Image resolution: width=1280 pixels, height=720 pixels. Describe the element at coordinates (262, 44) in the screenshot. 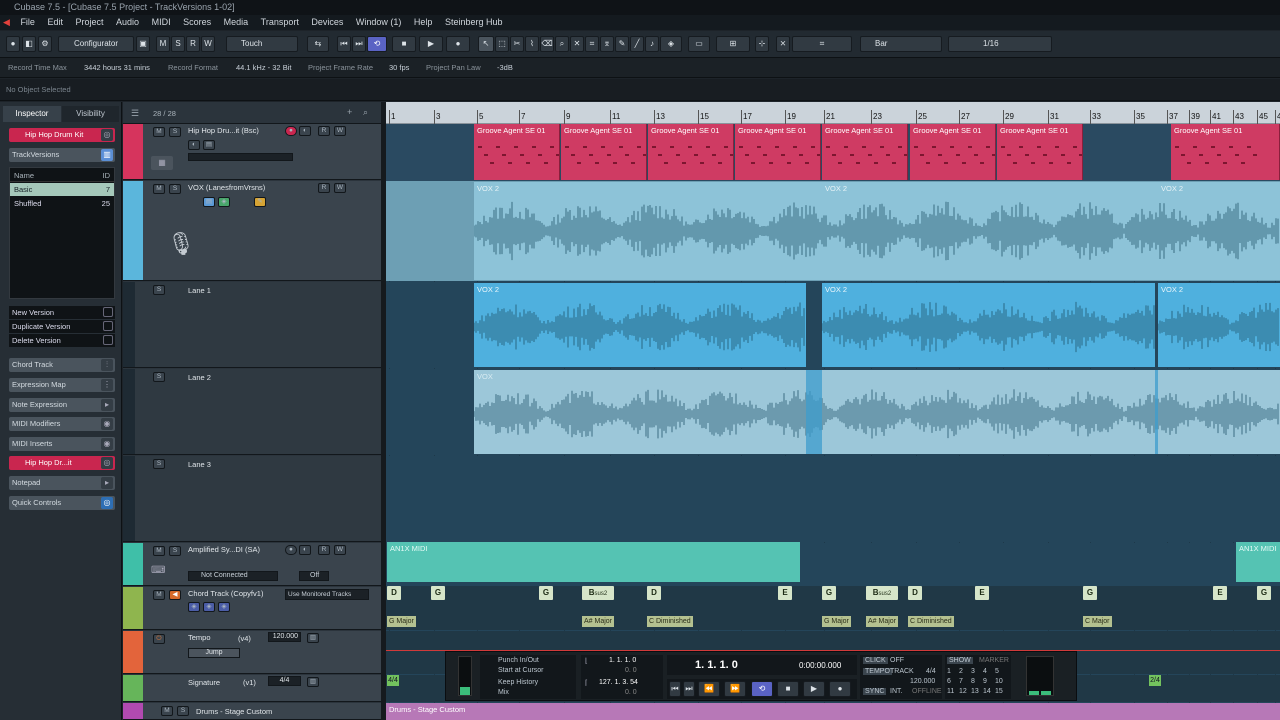

I see `automation-mode-select: Touch` at that location.